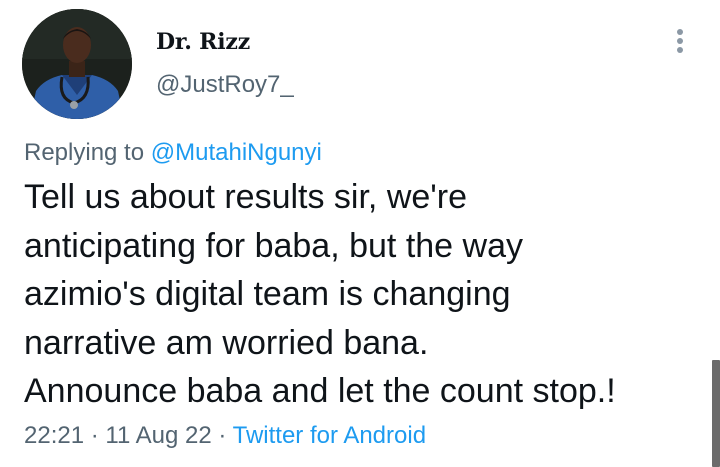 The width and height of the screenshot is (720, 467). What do you see at coordinates (203, 42) in the screenshot?
I see `display-name: Dr. Rizz` at bounding box center [203, 42].